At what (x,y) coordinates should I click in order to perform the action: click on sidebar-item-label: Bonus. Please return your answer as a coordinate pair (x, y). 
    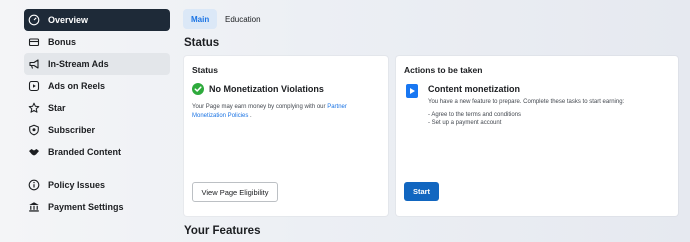
    Looking at the image, I should click on (62, 42).